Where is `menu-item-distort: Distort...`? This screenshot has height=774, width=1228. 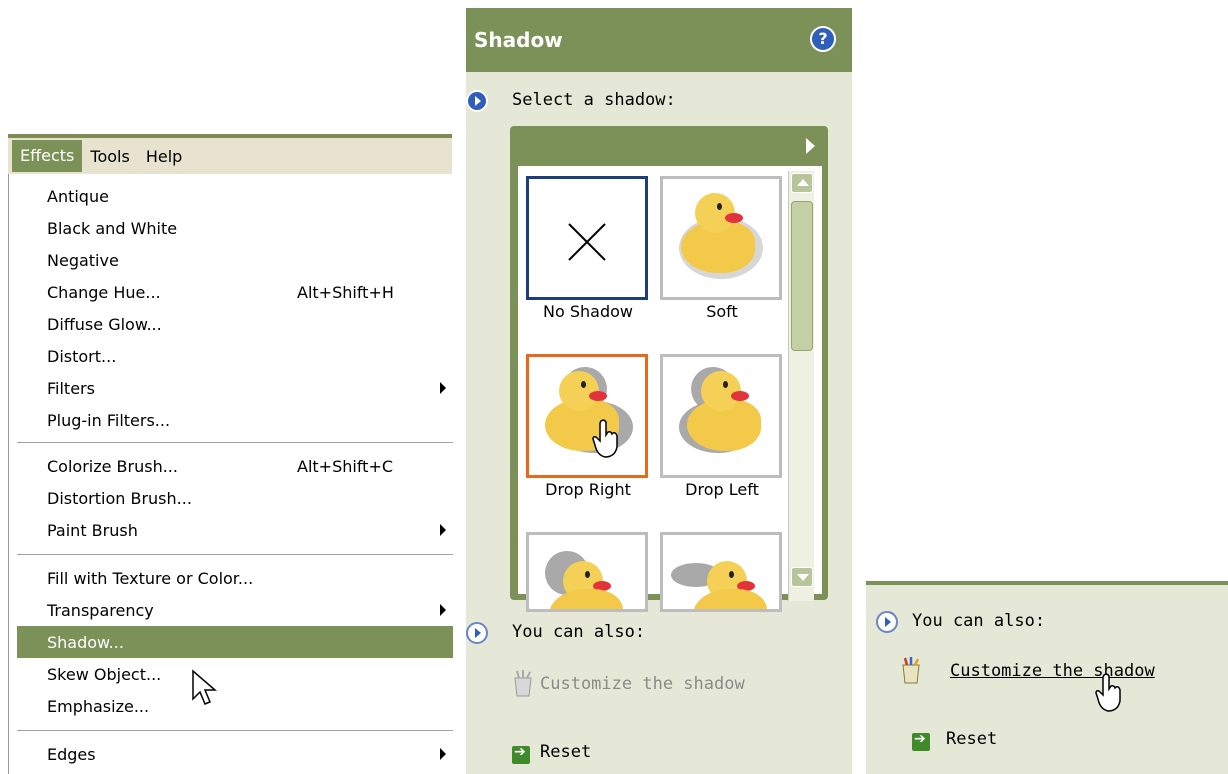 menu-item-distort: Distort... is located at coordinates (235, 356).